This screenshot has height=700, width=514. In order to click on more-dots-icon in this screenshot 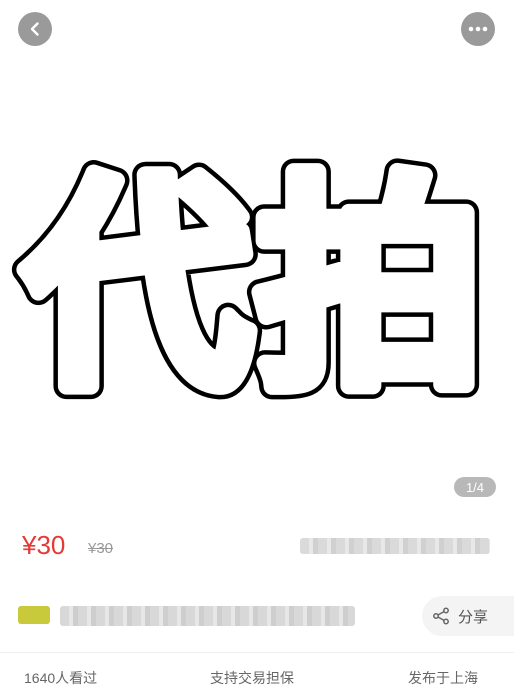, I will do `click(478, 29)`.